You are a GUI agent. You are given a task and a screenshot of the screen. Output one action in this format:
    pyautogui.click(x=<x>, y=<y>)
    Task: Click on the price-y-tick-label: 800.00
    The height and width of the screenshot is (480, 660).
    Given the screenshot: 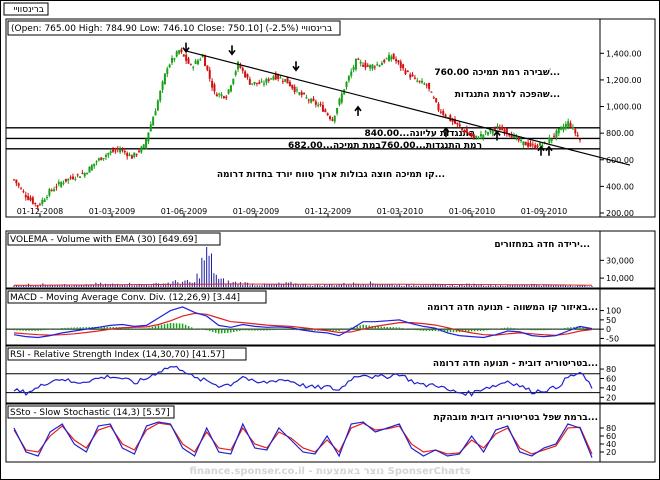 What is the action you would take?
    pyautogui.click(x=620, y=133)
    